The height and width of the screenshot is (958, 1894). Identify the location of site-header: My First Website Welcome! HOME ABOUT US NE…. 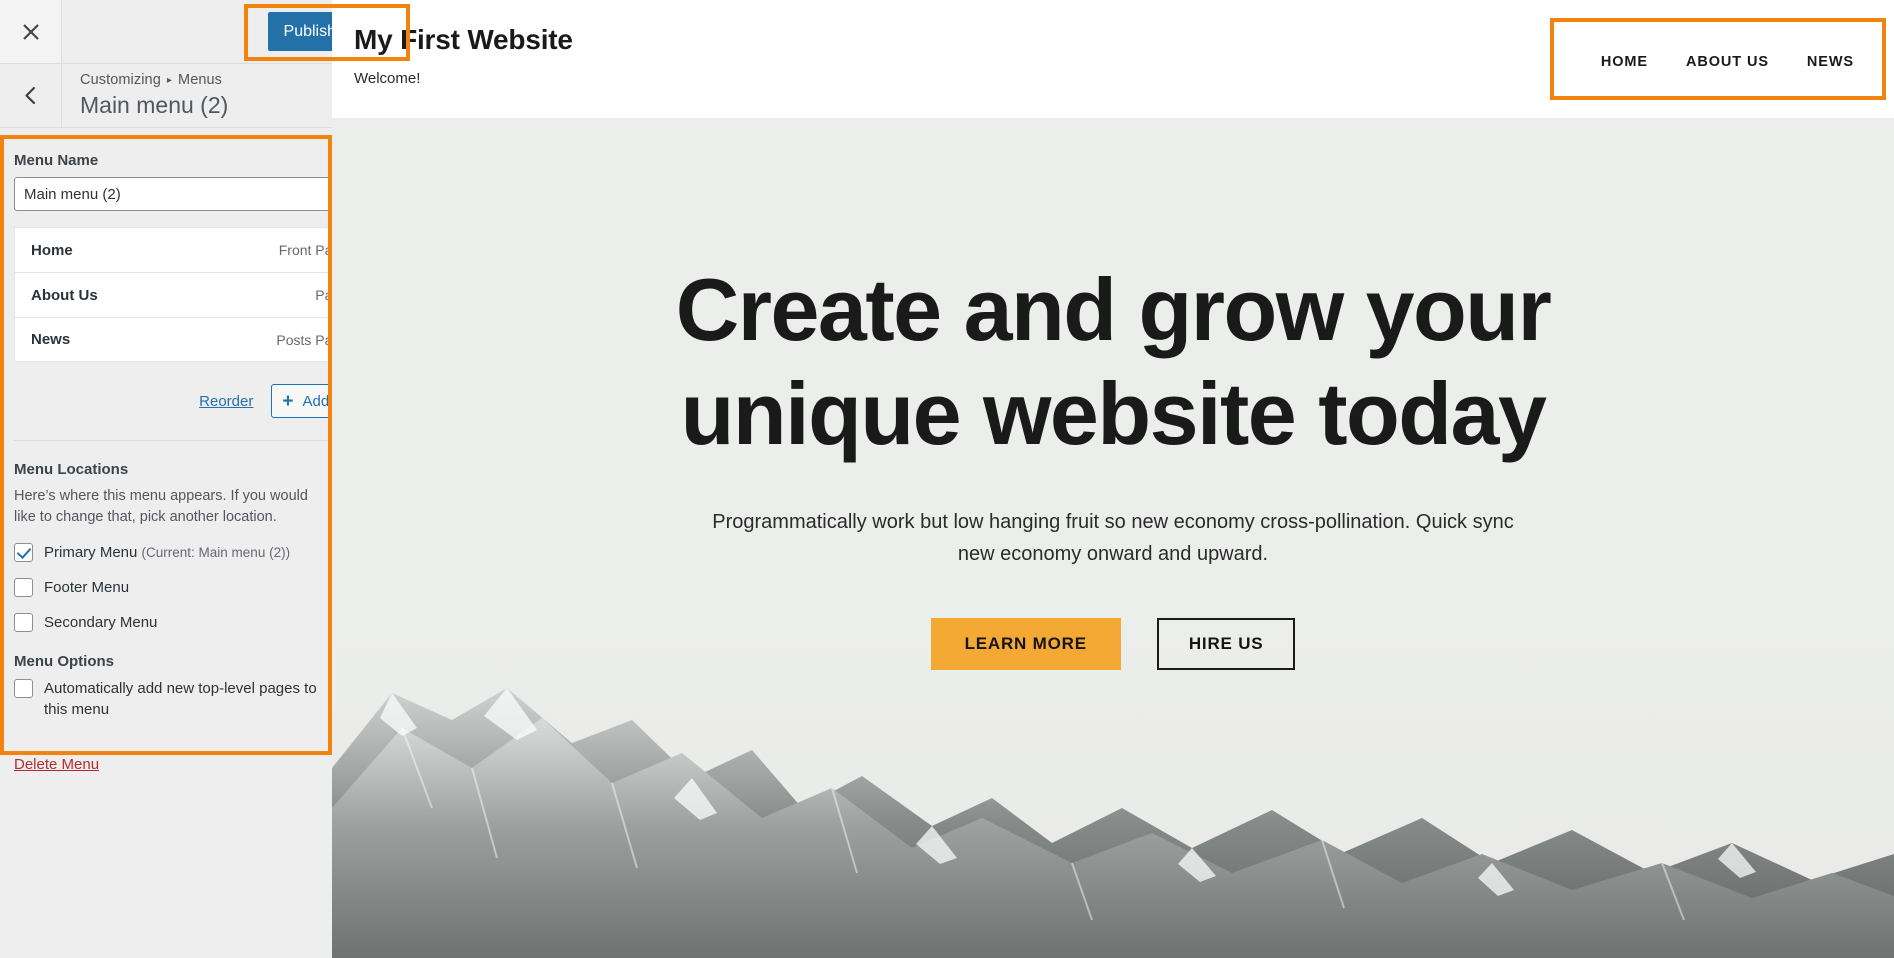
(1113, 59).